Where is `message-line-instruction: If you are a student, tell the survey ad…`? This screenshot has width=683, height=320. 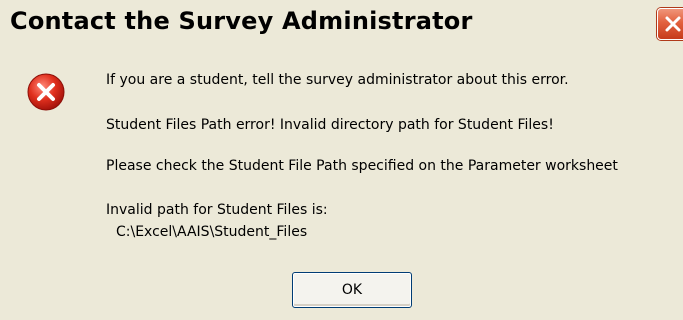
message-line-instruction: If you are a student, tell the survey ad… is located at coordinates (337, 80).